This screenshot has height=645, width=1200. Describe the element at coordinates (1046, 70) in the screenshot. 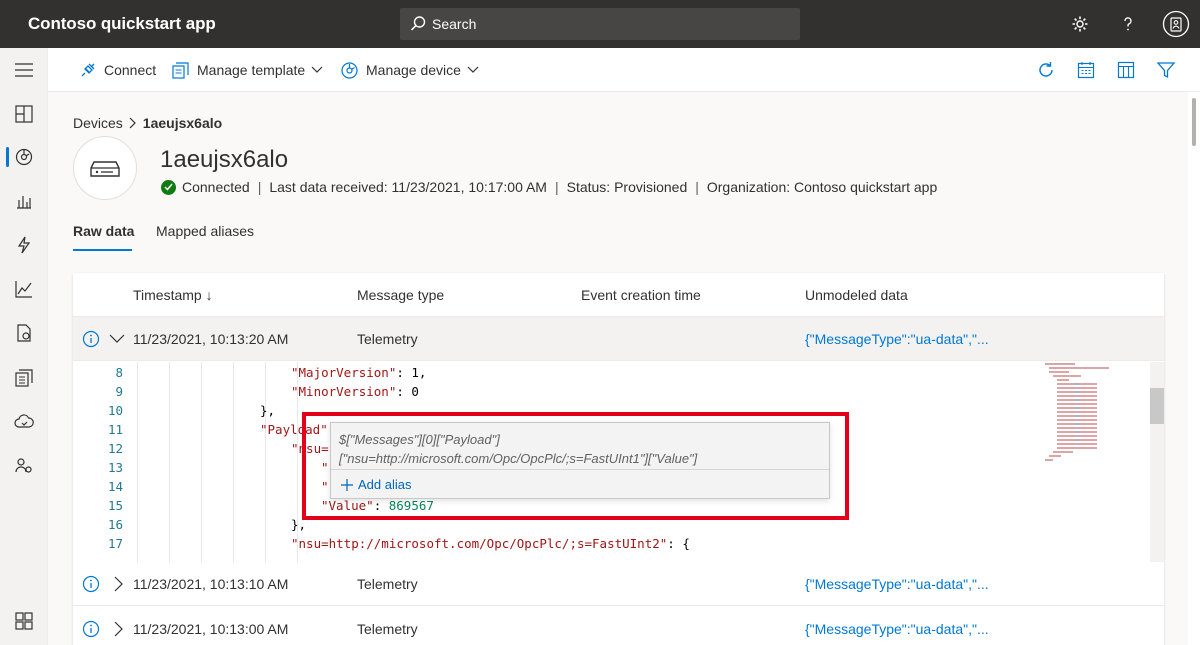

I see `refresh-icon` at that location.